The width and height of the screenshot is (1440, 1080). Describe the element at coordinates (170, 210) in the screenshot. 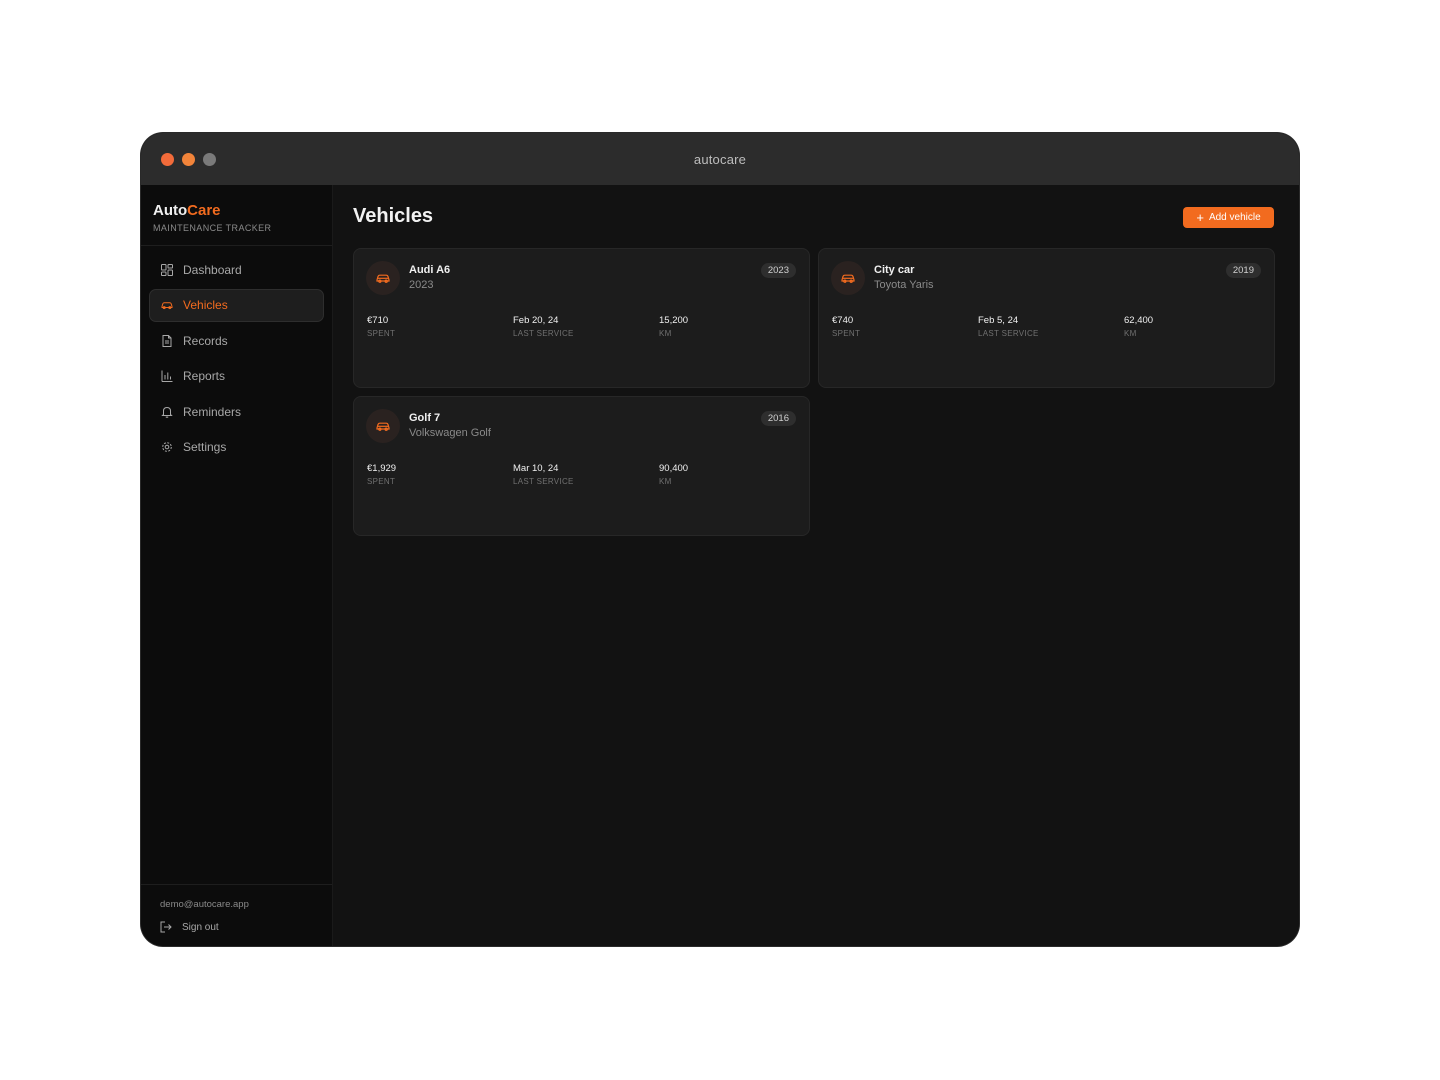

I see `brand-name-primary: Auto` at that location.